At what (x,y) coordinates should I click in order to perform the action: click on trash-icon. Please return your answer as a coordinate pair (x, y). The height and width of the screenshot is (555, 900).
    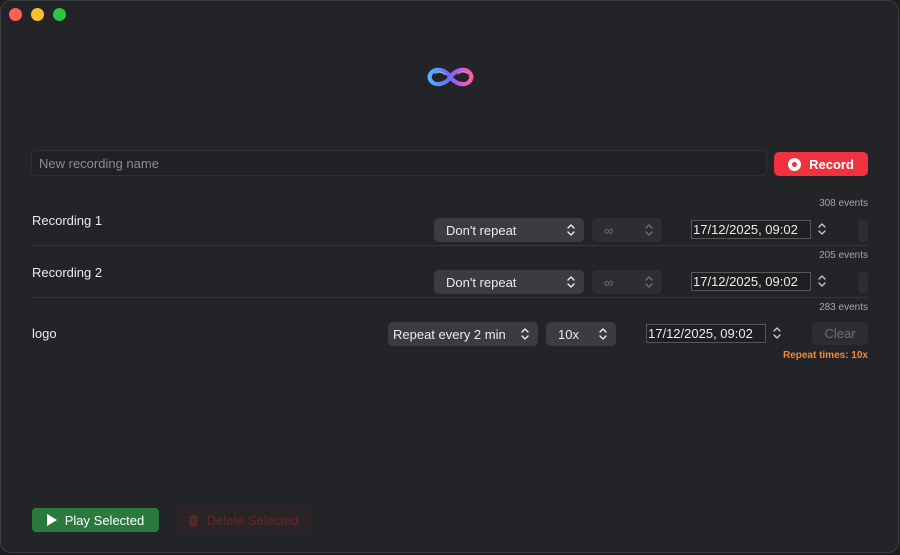
    Looking at the image, I should click on (193, 520).